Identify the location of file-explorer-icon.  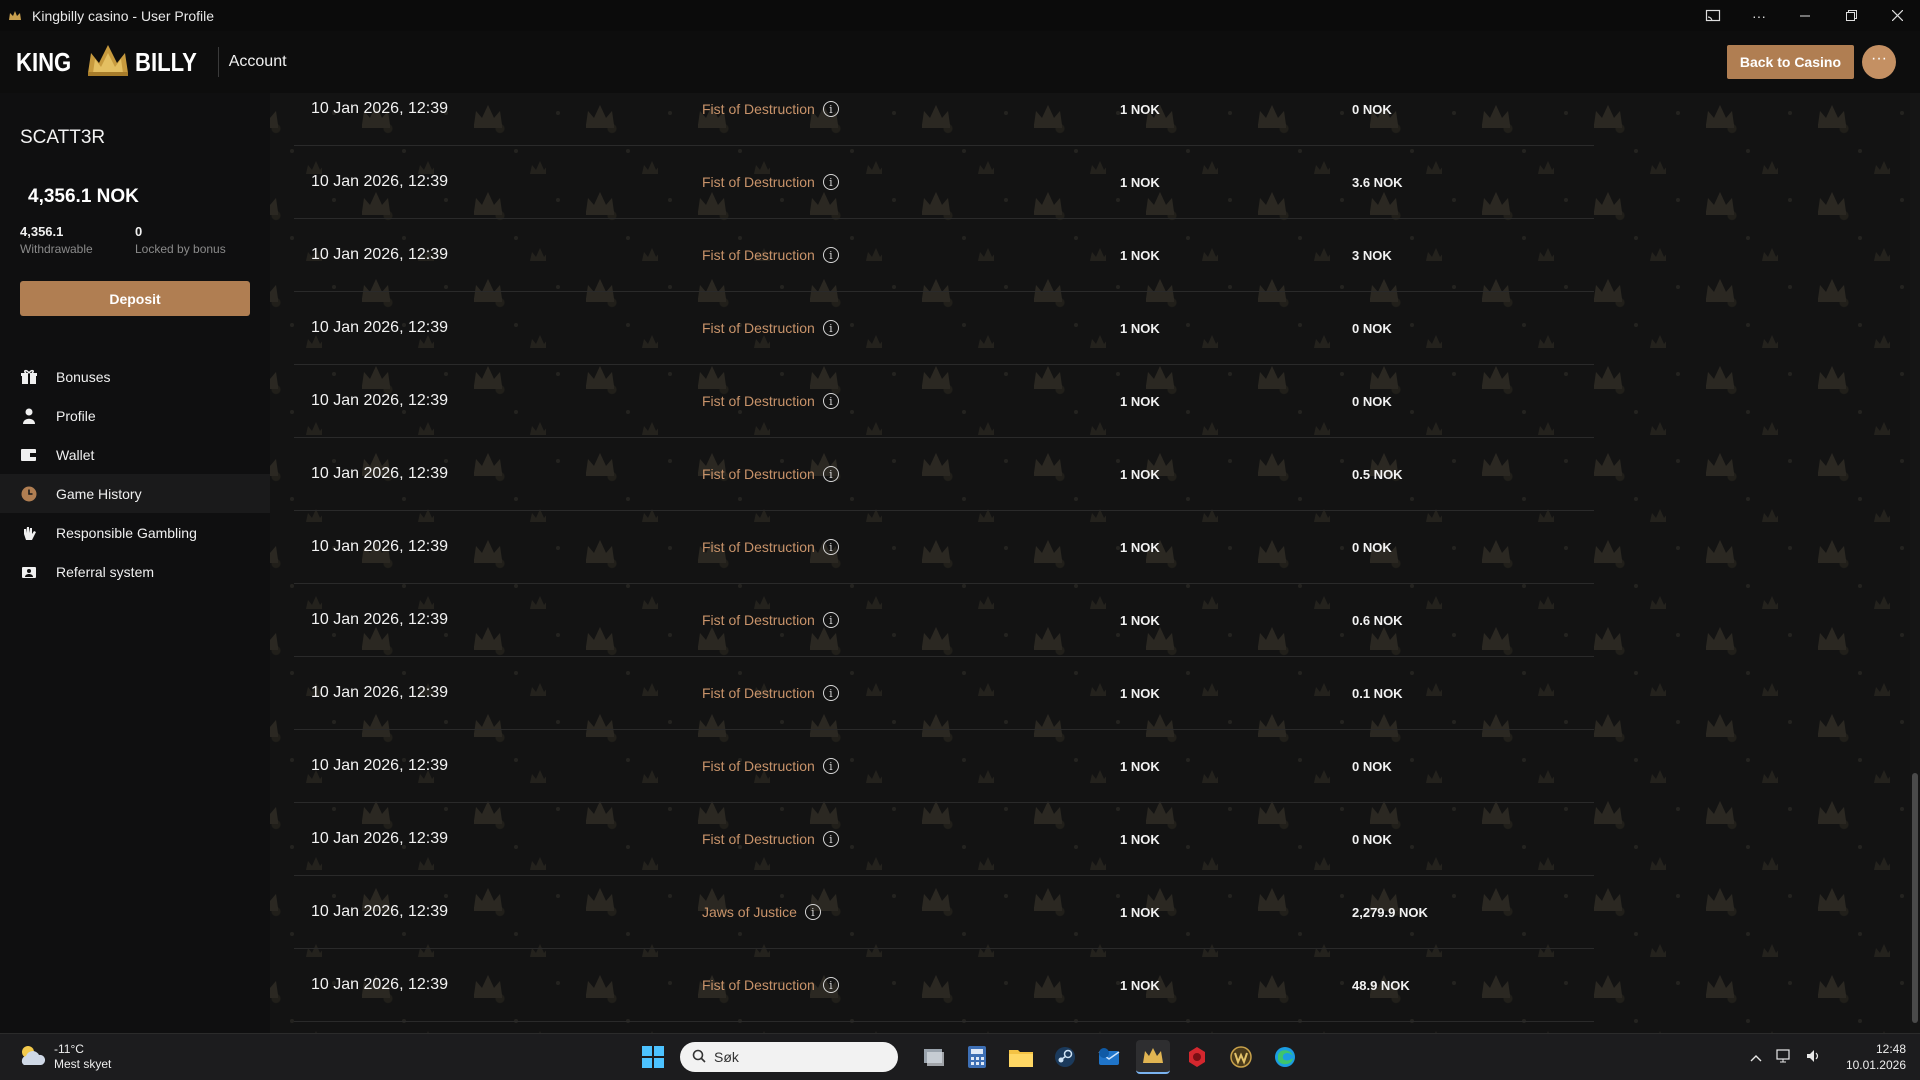
(1021, 1057).